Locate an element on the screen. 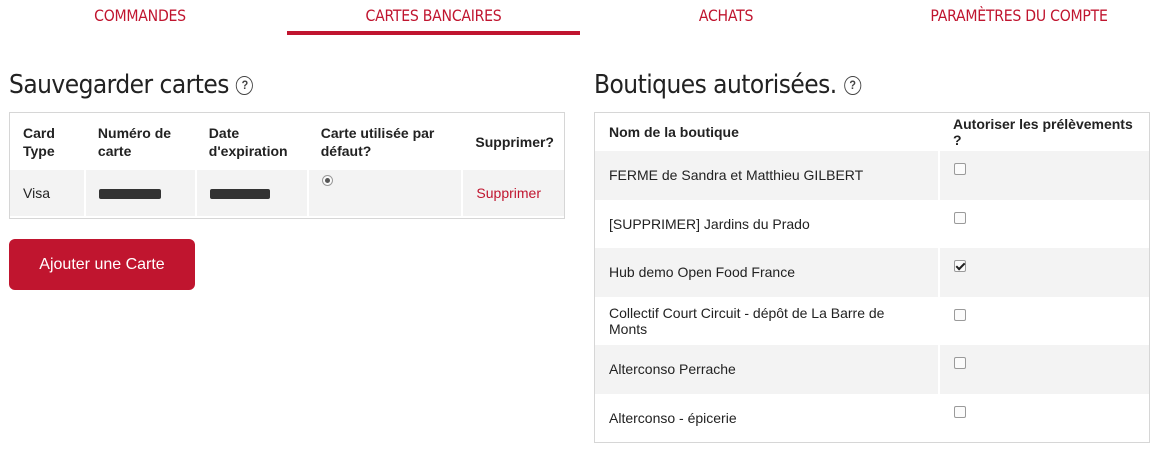 The image size is (1158, 458). col-card-type: Card Type is located at coordinates (39, 141).